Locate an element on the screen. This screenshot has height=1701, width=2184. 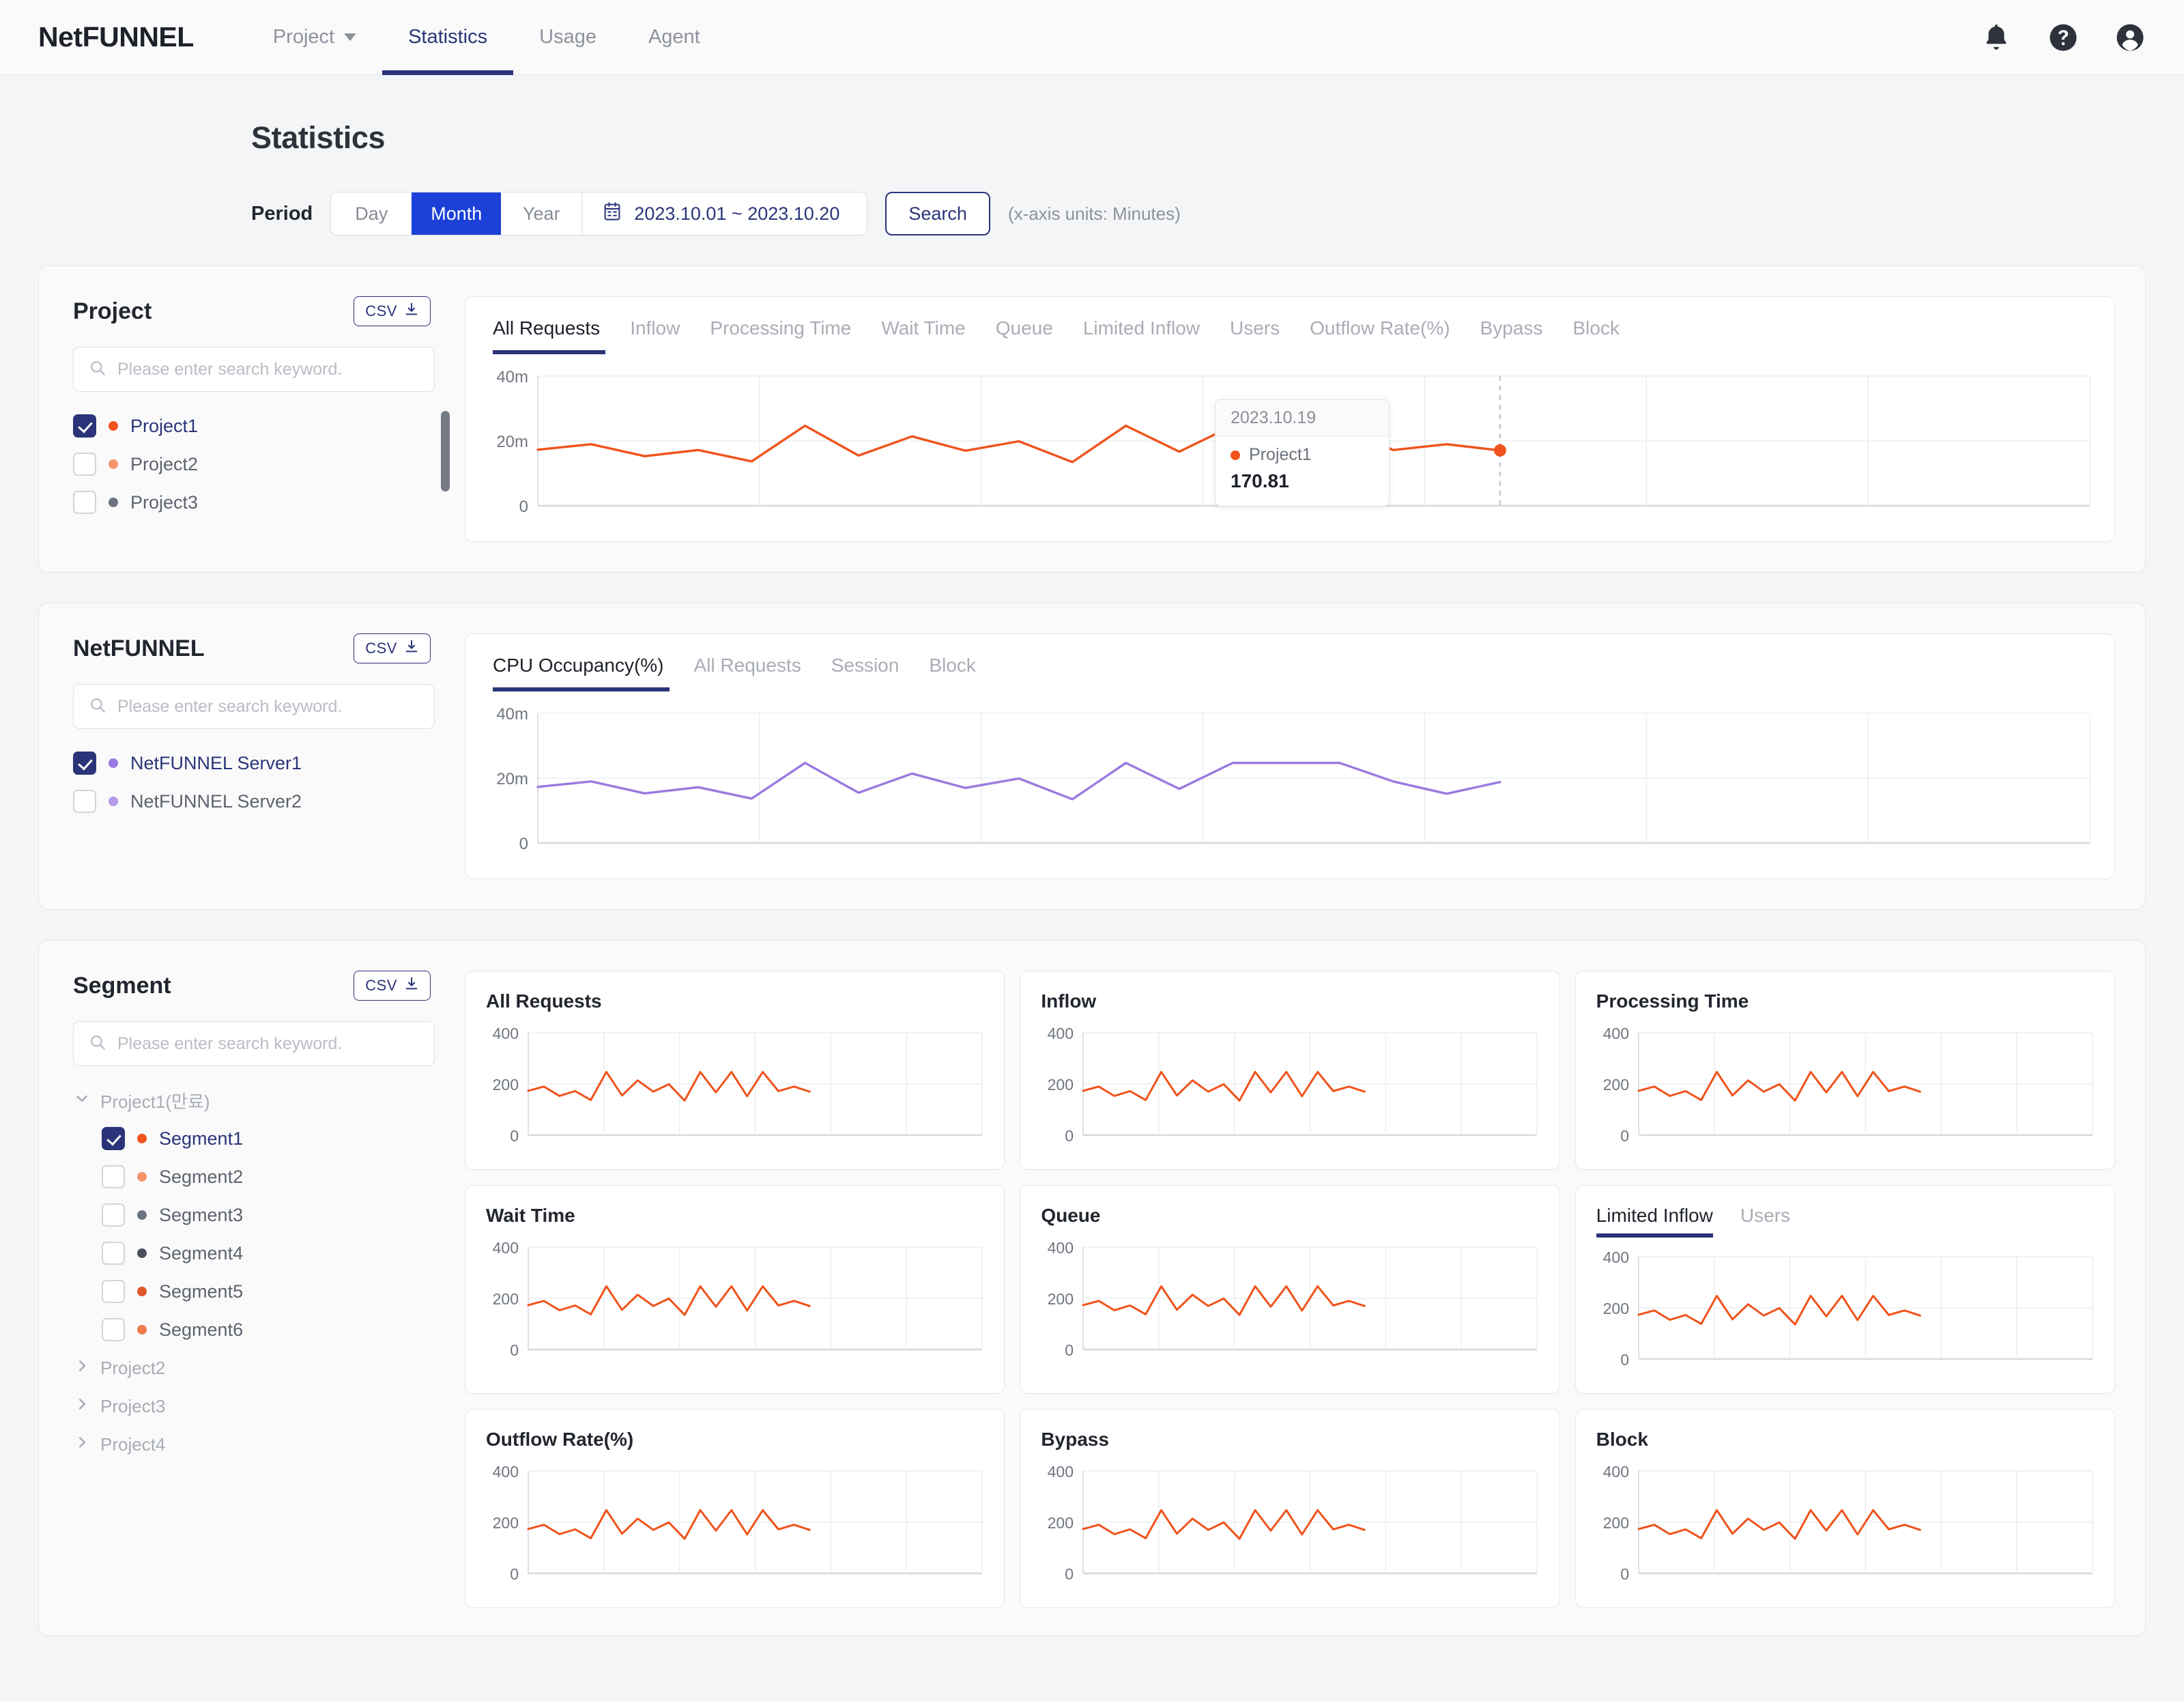
option-label: NetFUNNEL Server2 is located at coordinates (216, 801).